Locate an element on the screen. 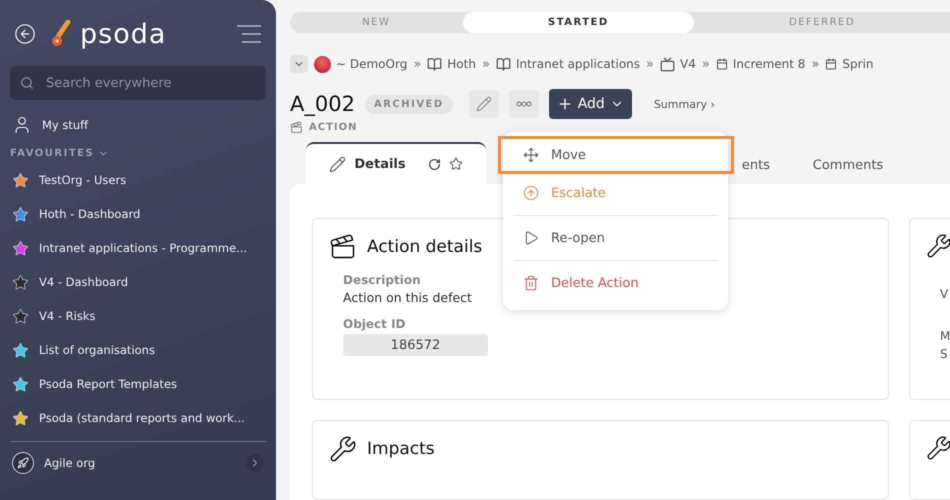 The image size is (950, 500). status-badge: ARCHIVED is located at coordinates (408, 104).